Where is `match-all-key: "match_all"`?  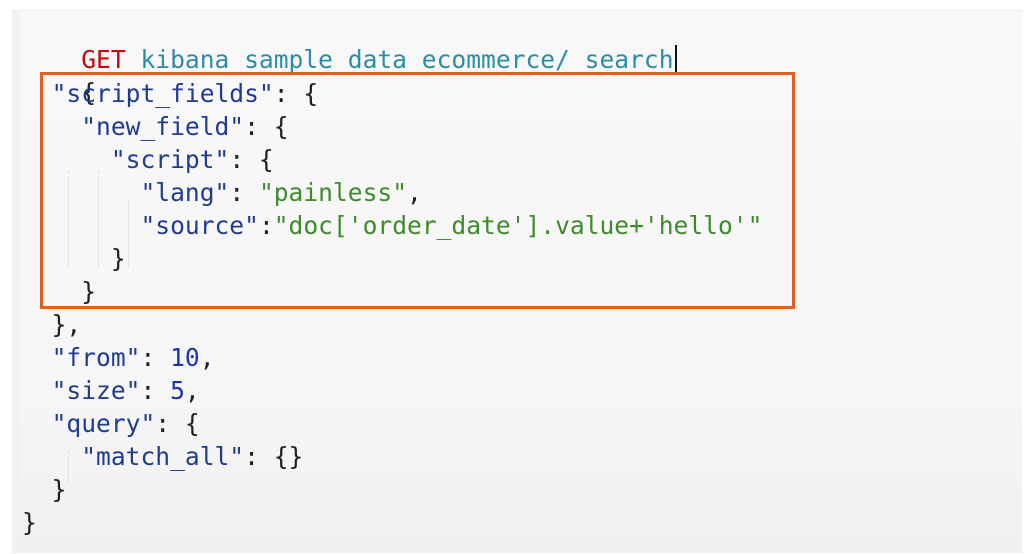 match-all-key: "match_all" is located at coordinates (163, 456).